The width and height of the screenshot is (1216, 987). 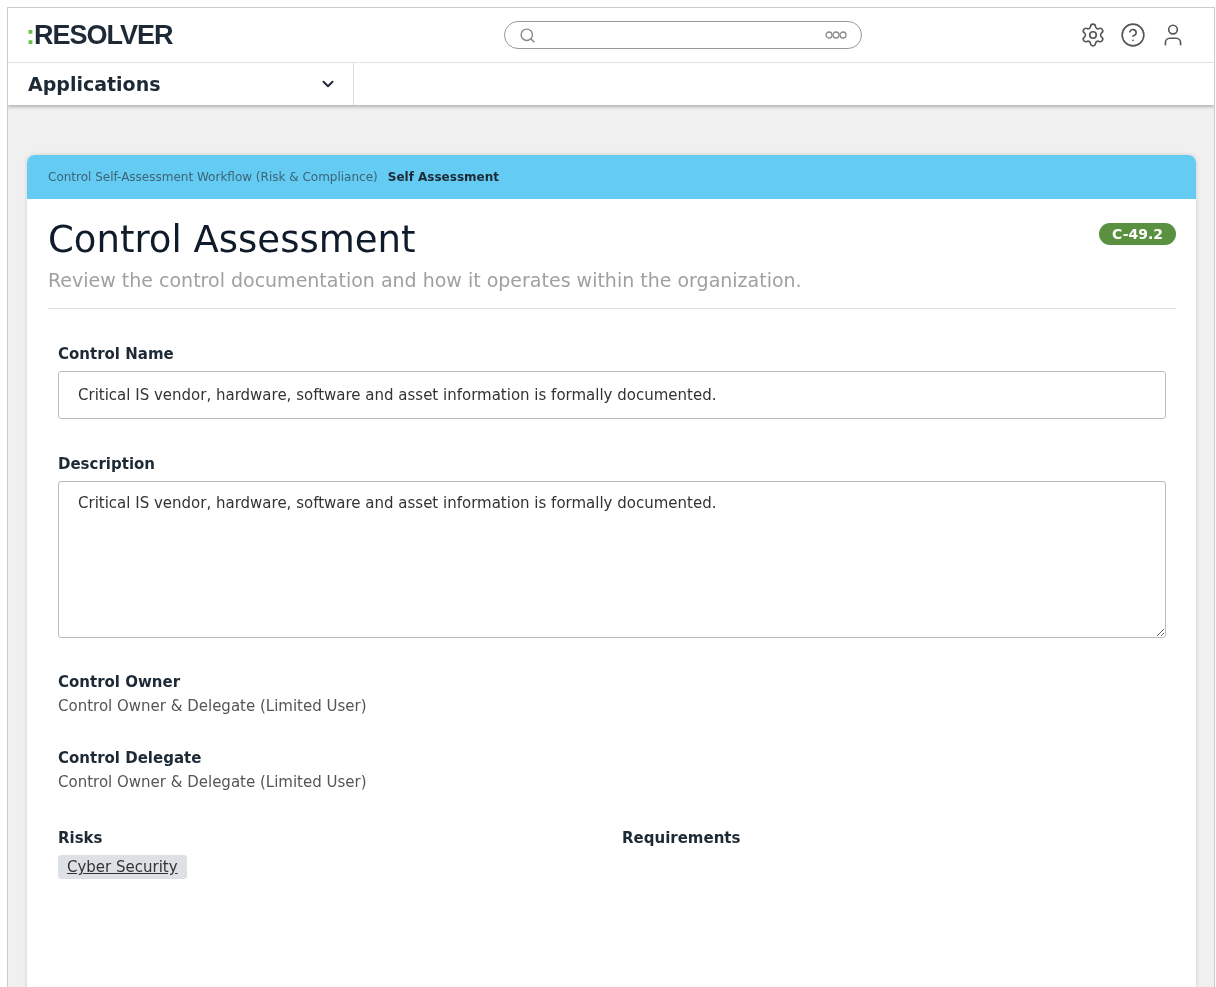 What do you see at coordinates (100, 35) in the screenshot?
I see `logo: :RESOLVER` at bounding box center [100, 35].